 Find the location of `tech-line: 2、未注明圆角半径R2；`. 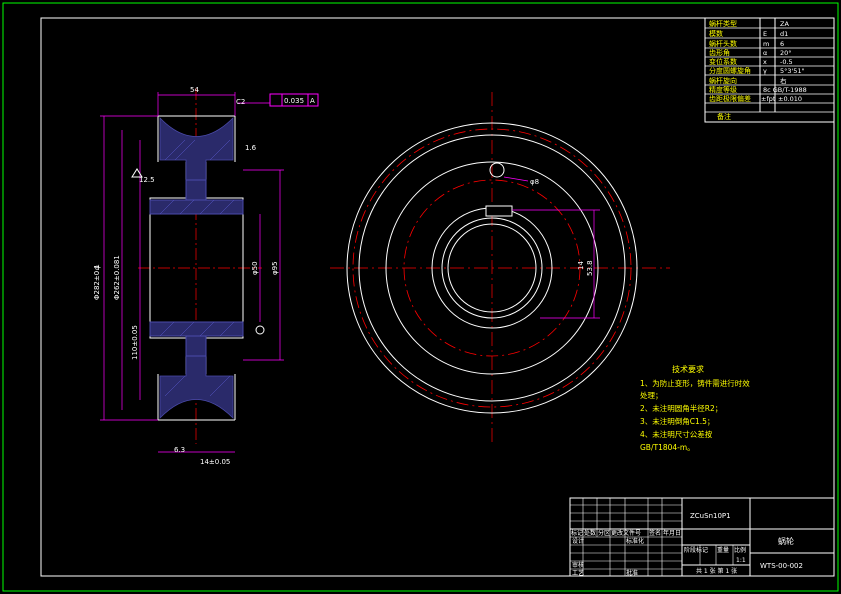

tech-line: 2、未注明圆角半径R2； is located at coordinates (681, 408).